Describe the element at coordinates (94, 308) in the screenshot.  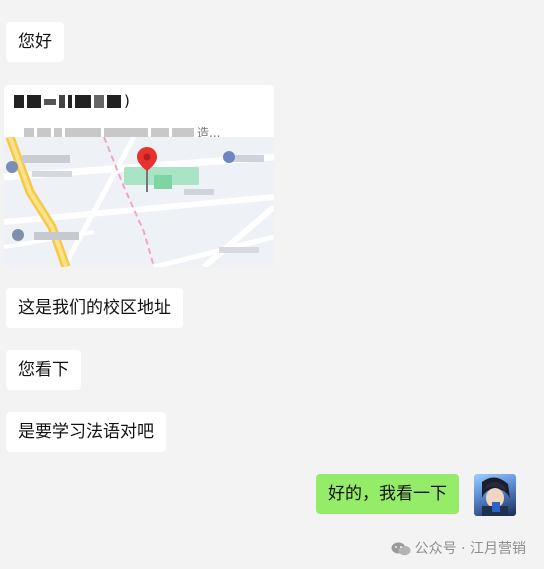
I see `message-bubble-incoming: 这是我们的校区地址` at that location.